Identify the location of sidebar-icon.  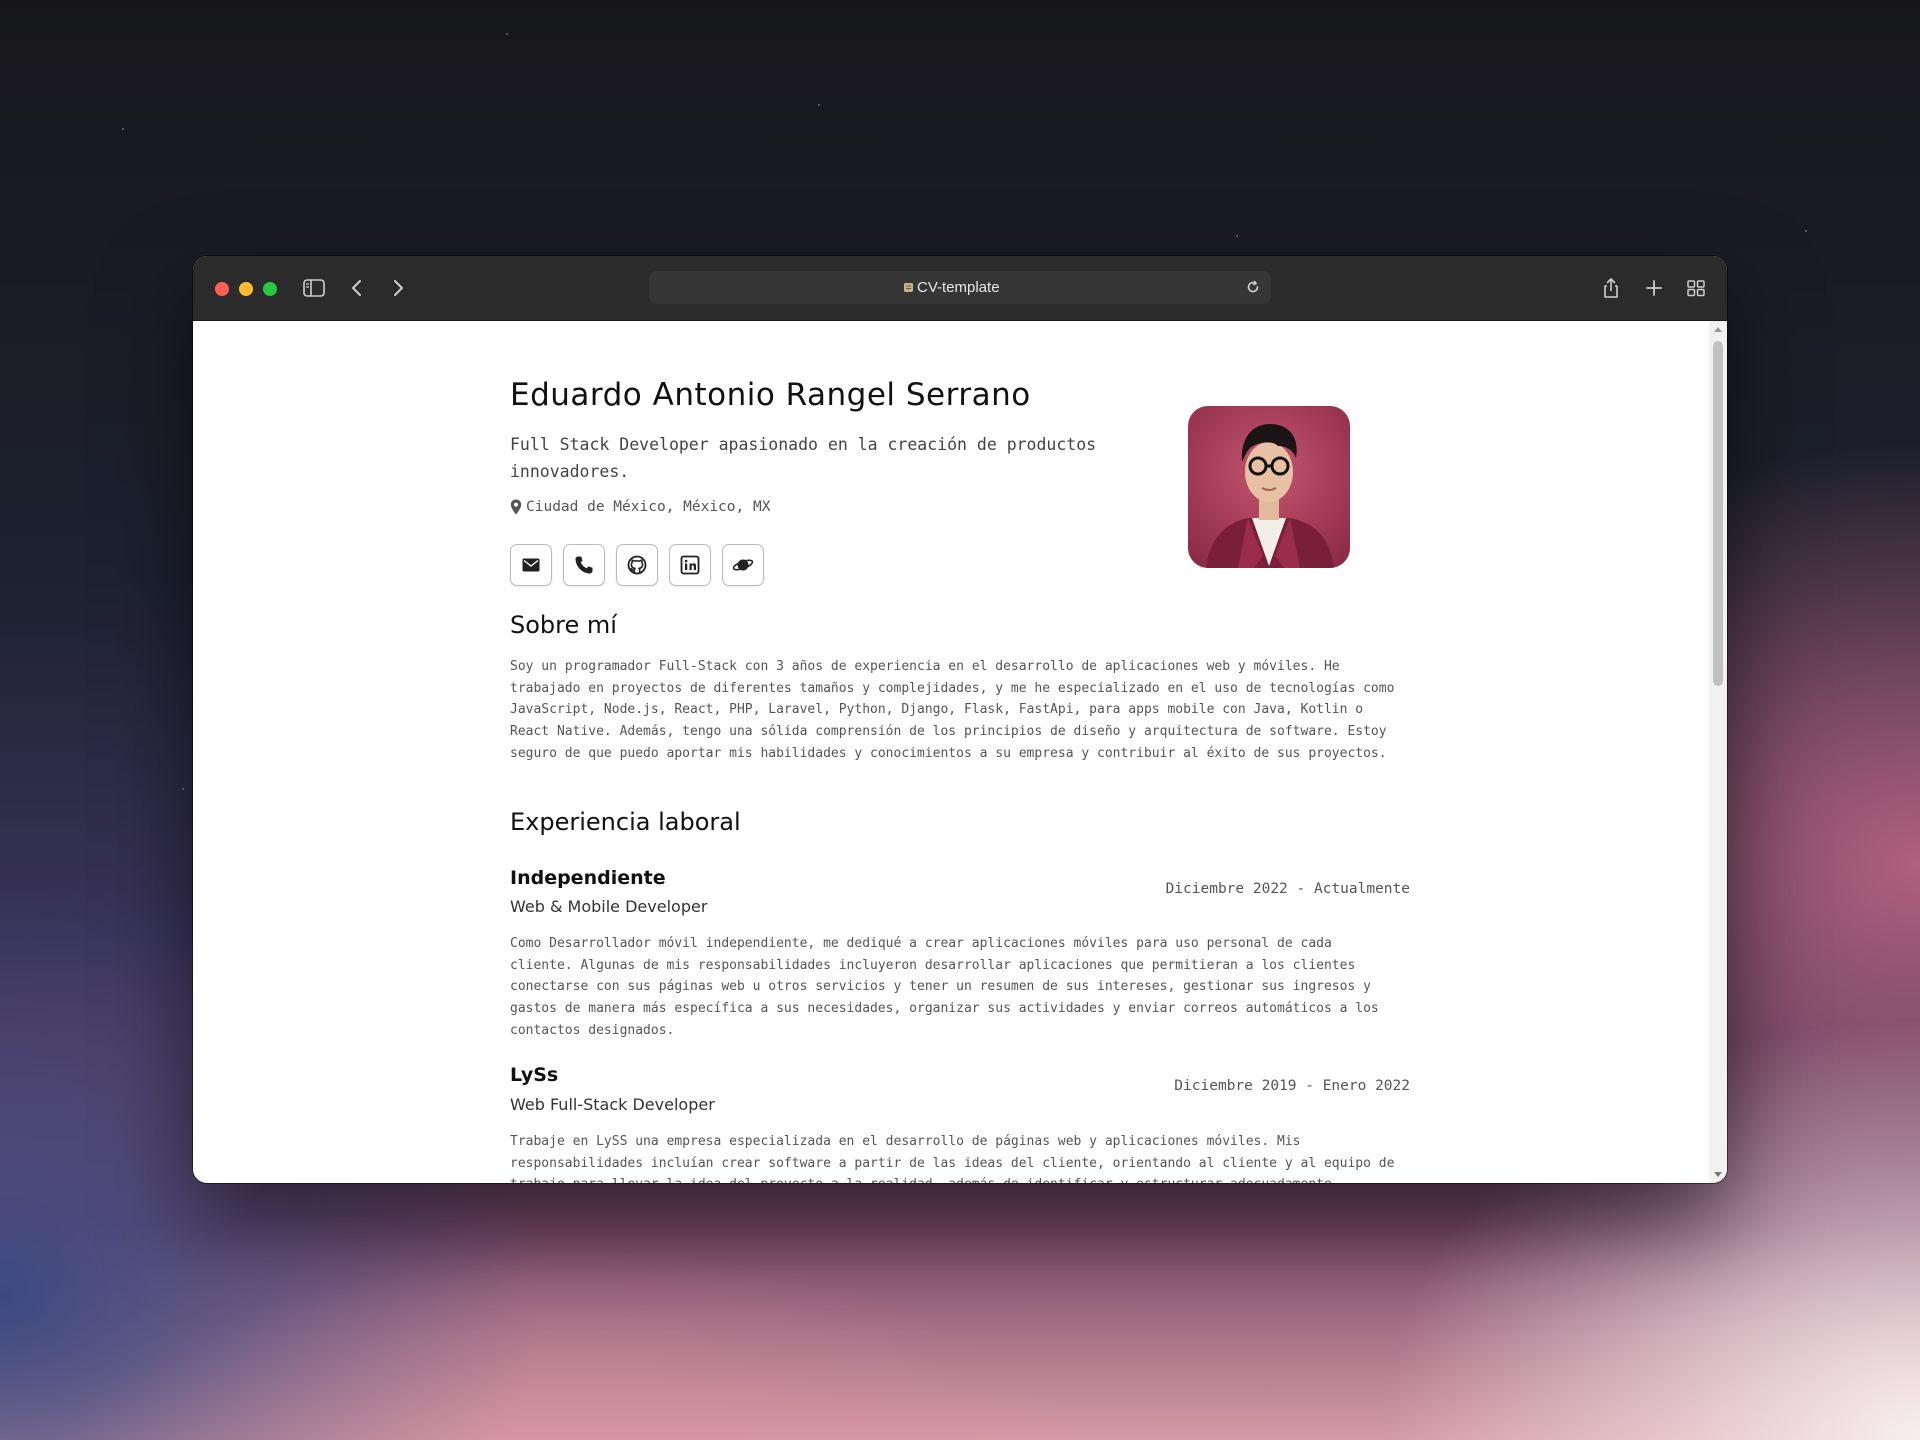
(314, 288).